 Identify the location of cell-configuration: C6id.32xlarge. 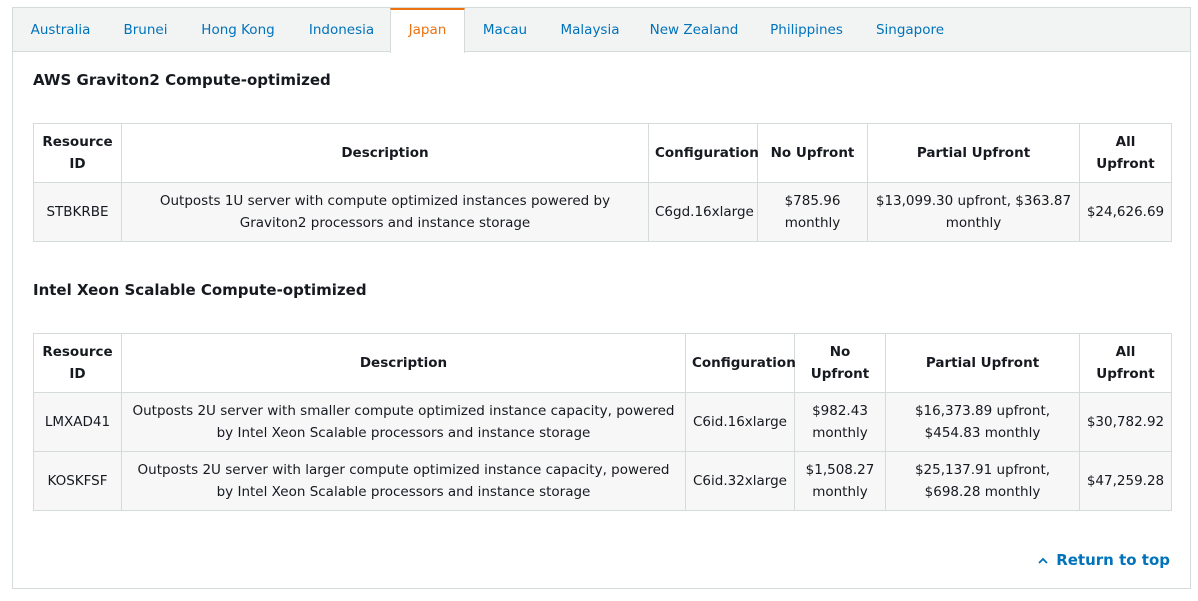
(740, 481).